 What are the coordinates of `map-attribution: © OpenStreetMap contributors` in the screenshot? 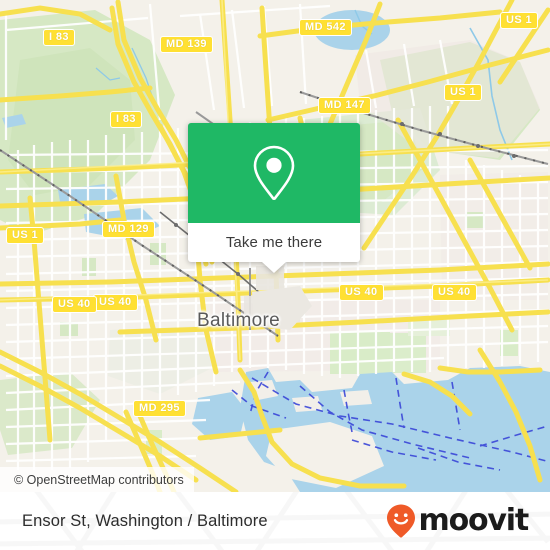 It's located at (97, 479).